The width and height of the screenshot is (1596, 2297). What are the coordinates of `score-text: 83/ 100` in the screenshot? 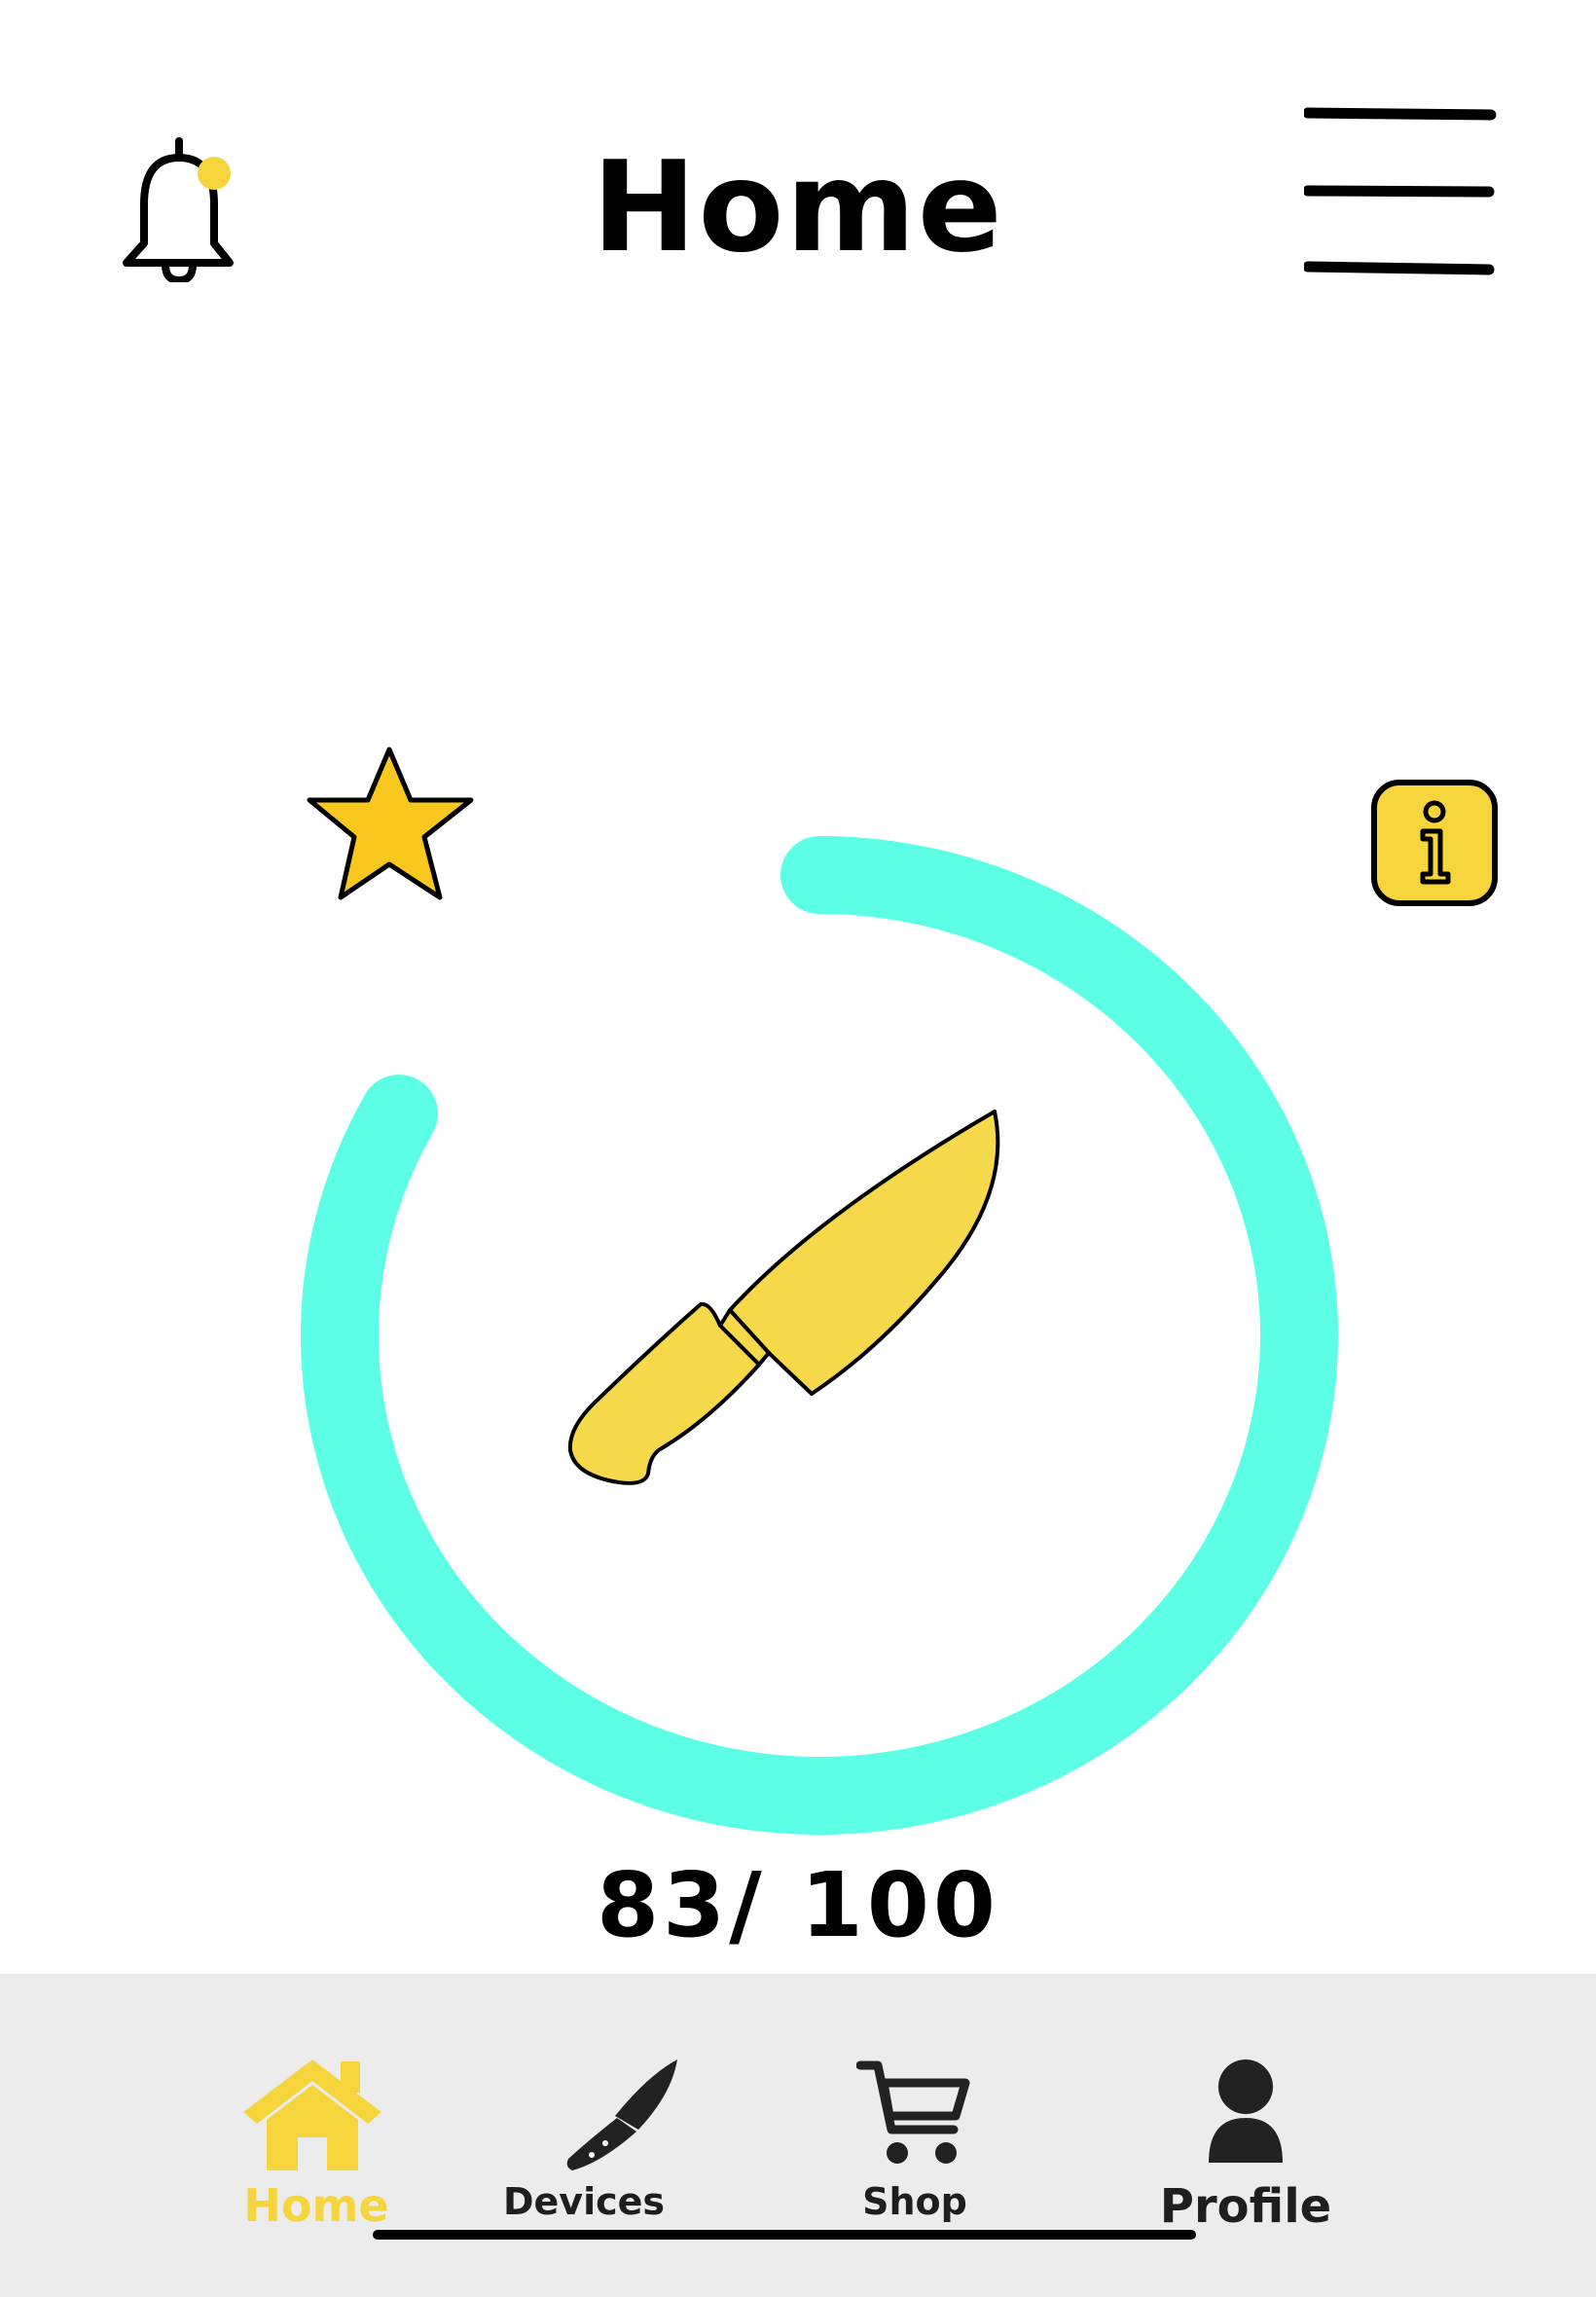 It's located at (798, 1905).